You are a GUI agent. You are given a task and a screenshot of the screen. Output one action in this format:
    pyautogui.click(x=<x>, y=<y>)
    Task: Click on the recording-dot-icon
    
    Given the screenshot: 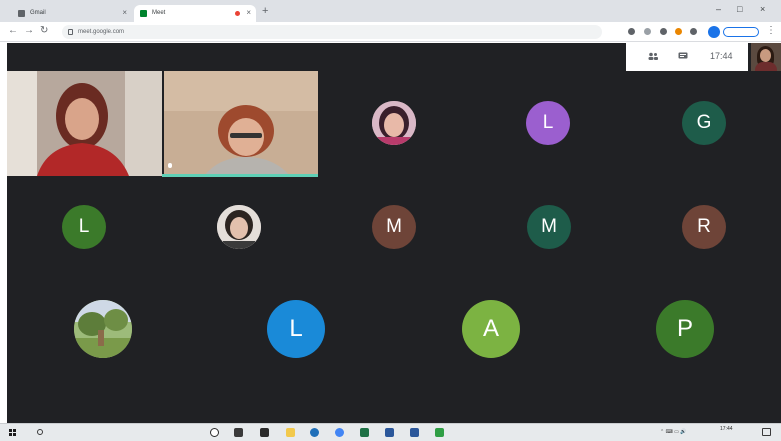 What is the action you would take?
    pyautogui.click(x=237, y=13)
    